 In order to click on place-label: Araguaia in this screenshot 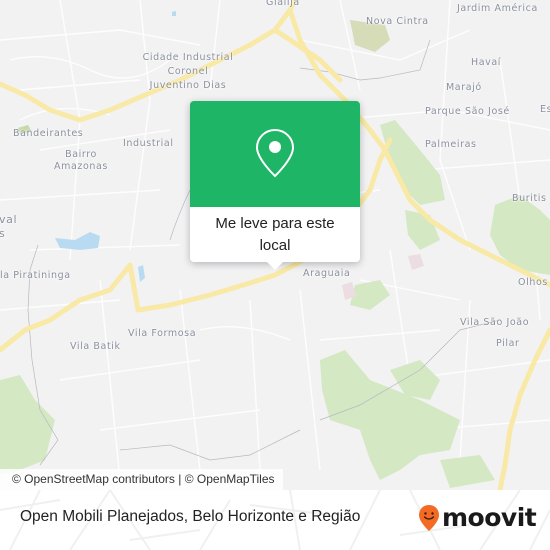, I will do `click(327, 273)`.